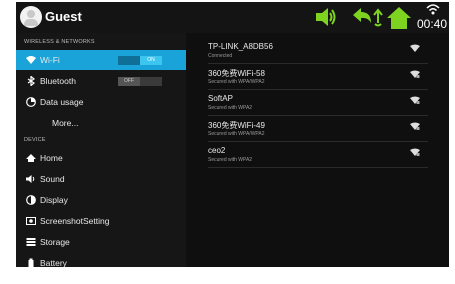  I want to click on network-status: Connected, so click(220, 56).